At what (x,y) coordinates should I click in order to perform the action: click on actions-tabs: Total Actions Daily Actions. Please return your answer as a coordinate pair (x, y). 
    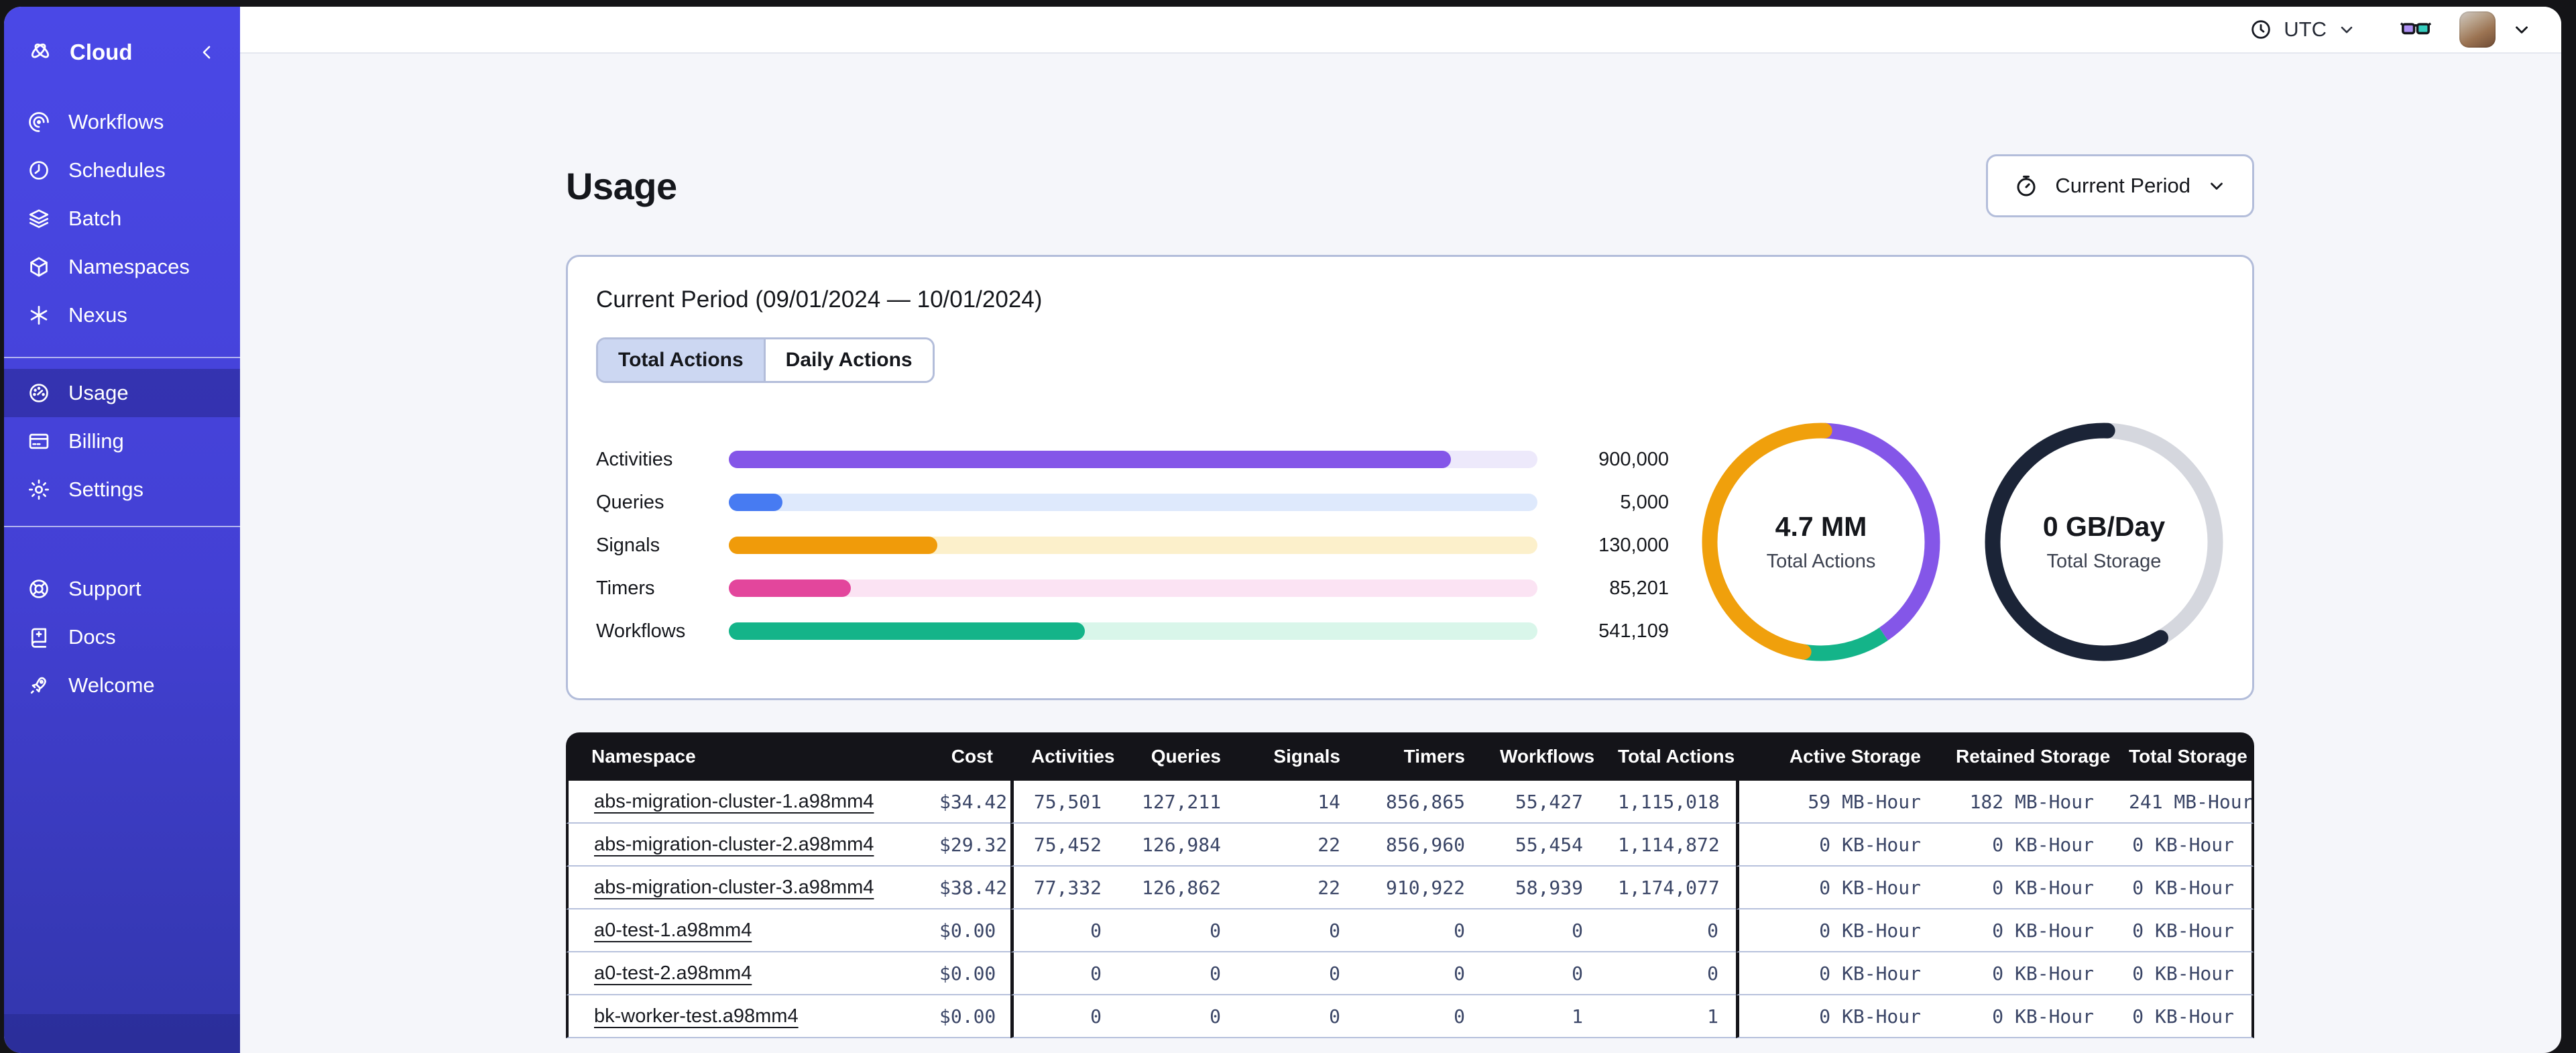
    Looking at the image, I should click on (765, 360).